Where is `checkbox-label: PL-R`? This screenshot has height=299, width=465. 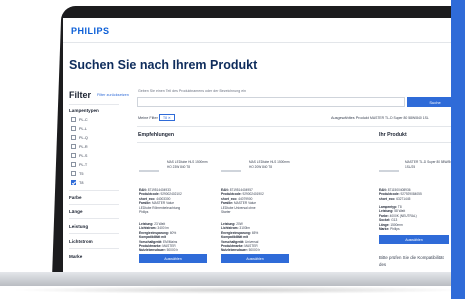 checkbox-label: PL-R is located at coordinates (83, 146).